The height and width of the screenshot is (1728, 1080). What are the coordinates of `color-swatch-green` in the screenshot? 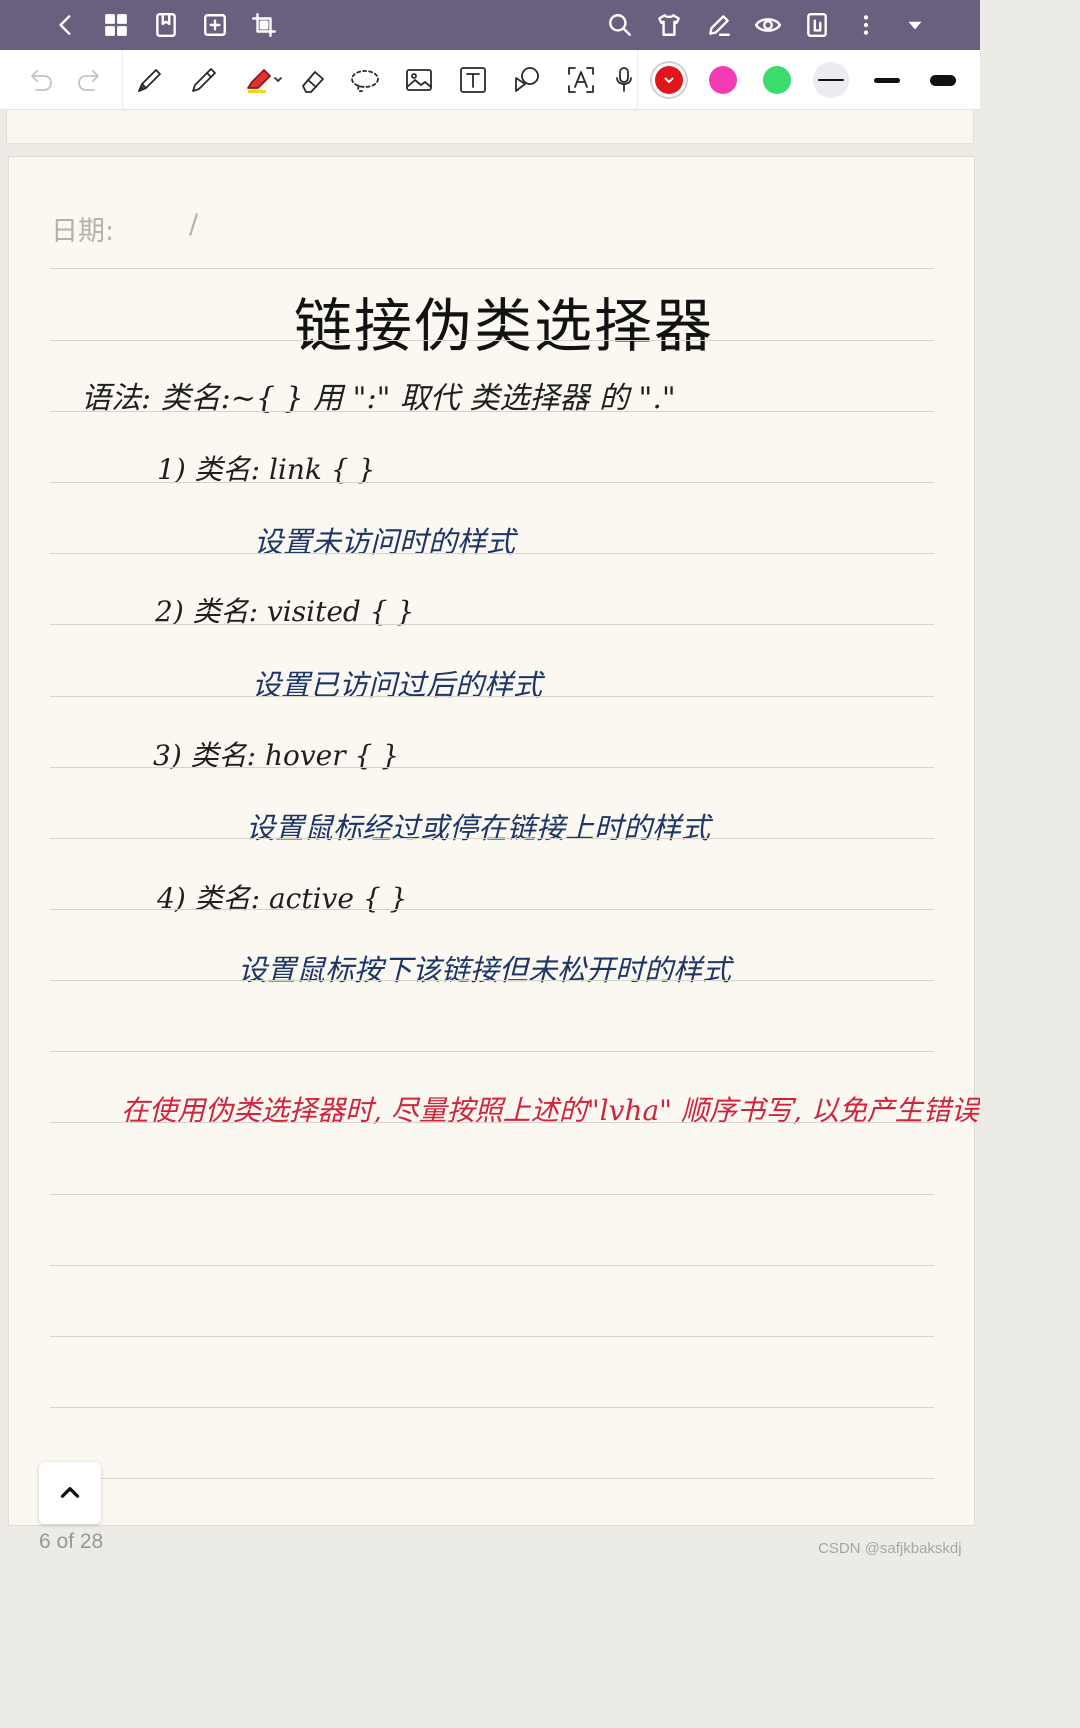 It's located at (777, 80).